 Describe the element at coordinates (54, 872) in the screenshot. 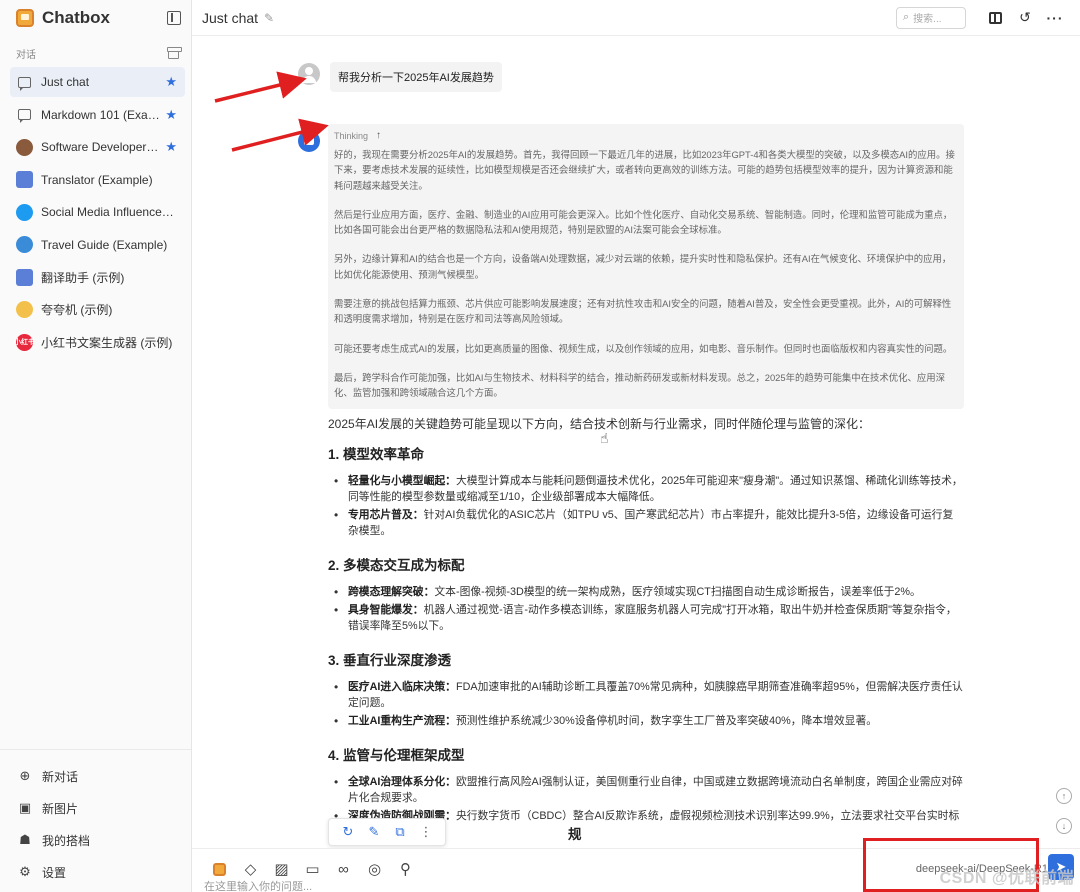

I see `settings-label: 设置` at that location.